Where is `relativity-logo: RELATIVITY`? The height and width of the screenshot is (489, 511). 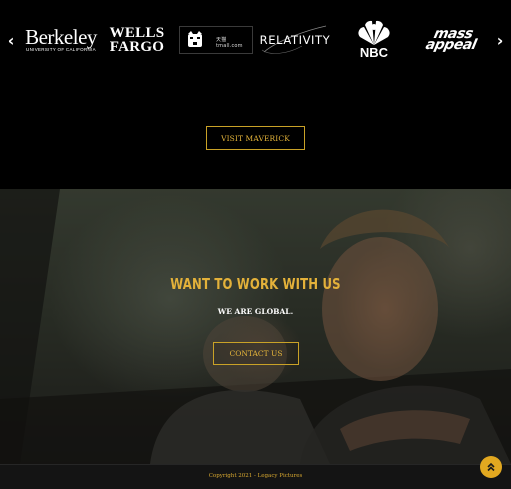
relativity-logo: RELATIVITY is located at coordinates (295, 40).